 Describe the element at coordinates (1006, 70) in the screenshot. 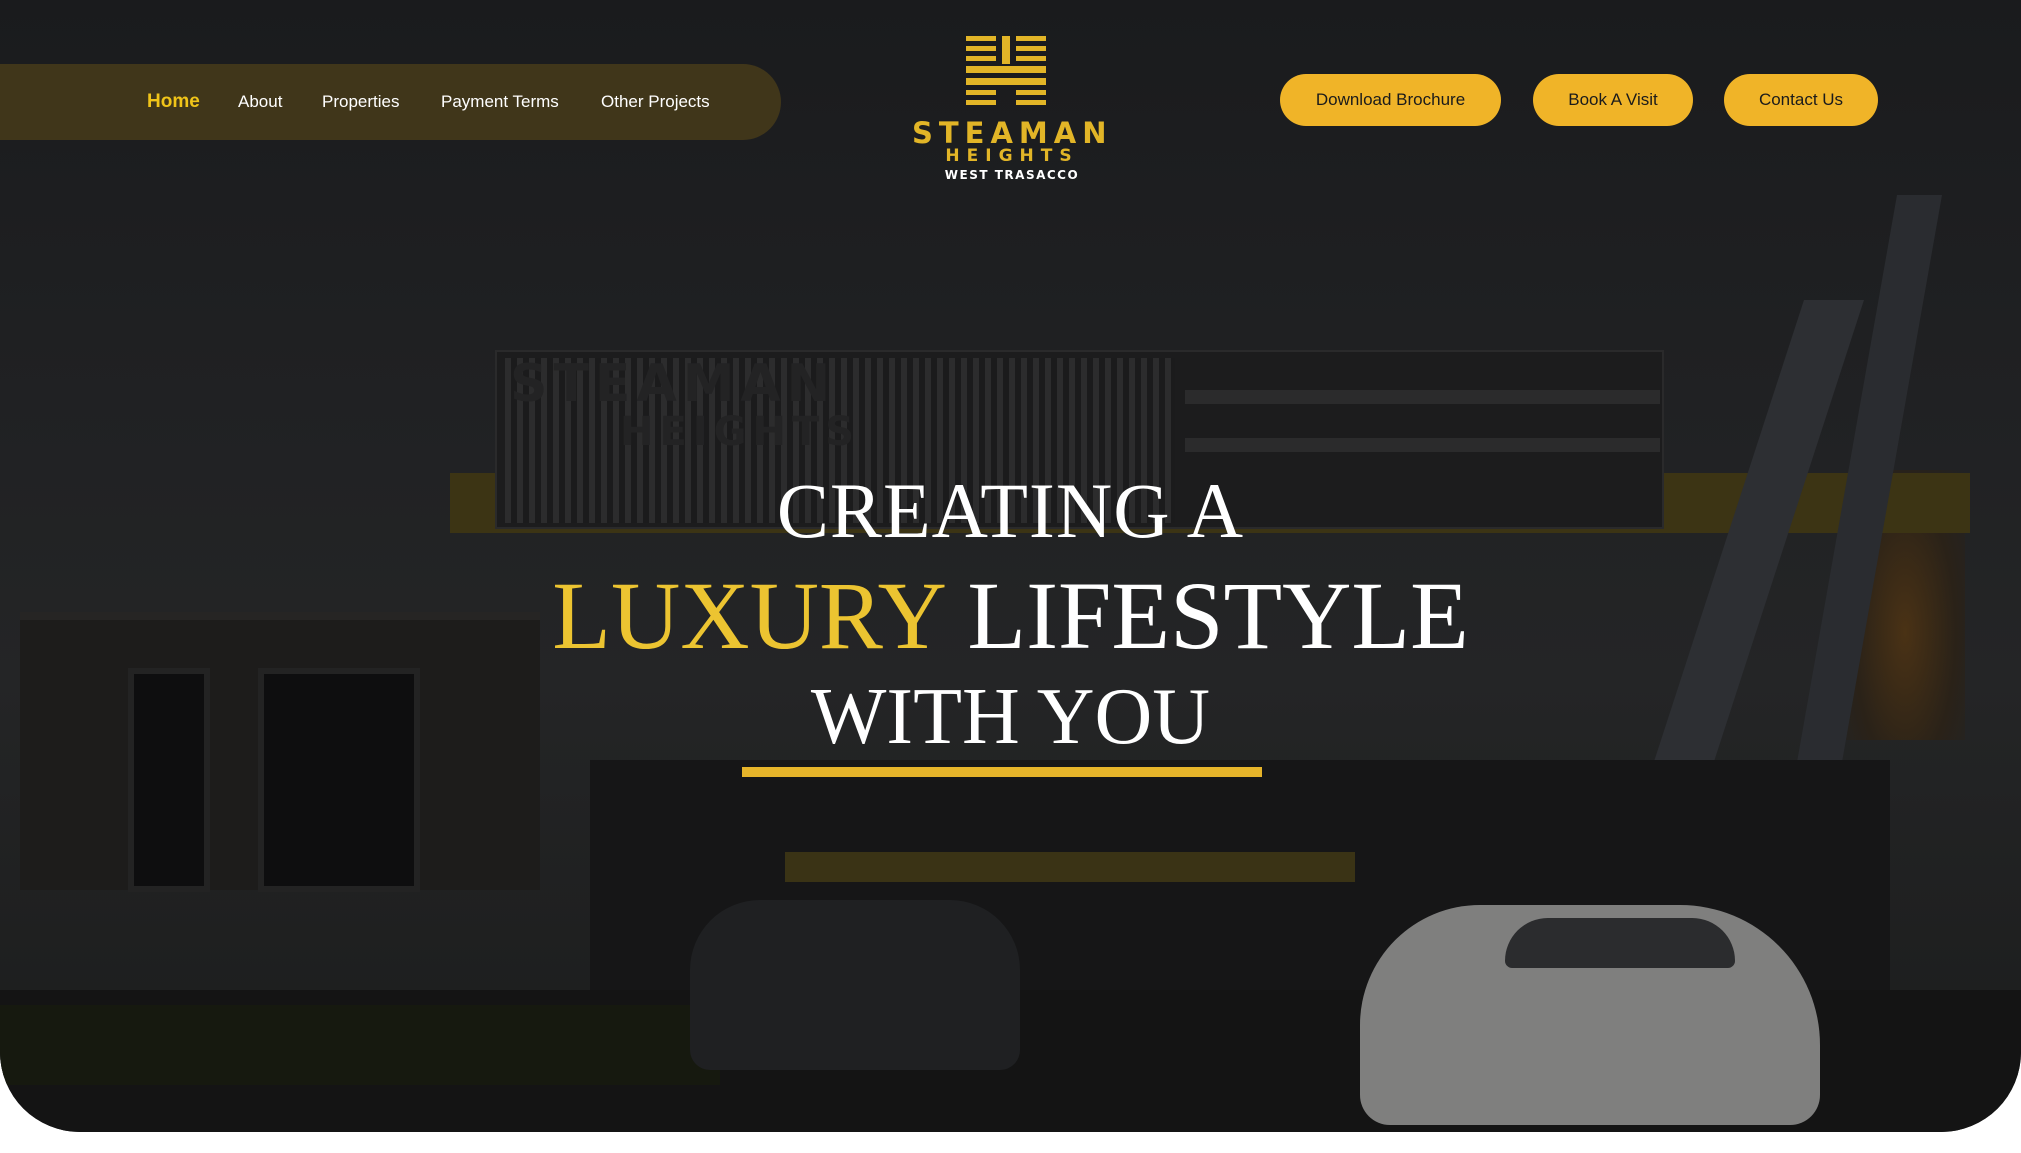

I see `logo-mark-icon` at that location.